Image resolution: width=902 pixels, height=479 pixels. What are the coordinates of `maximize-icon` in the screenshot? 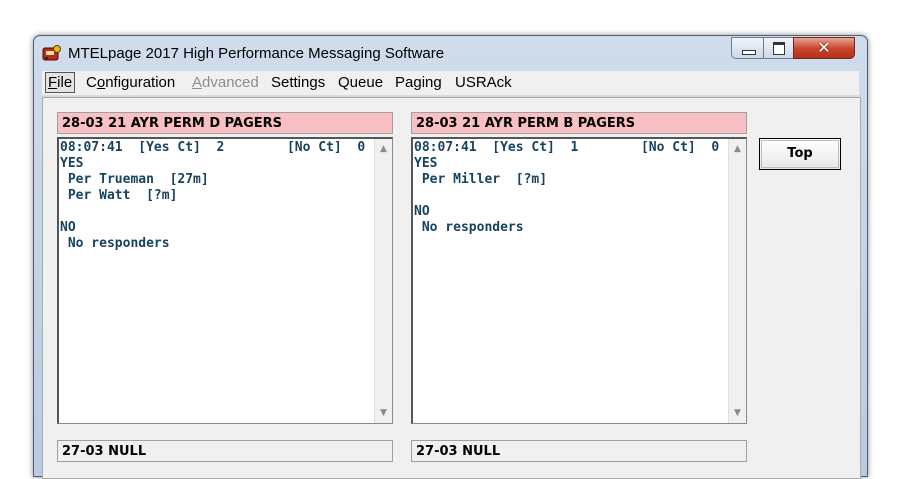 It's located at (779, 48).